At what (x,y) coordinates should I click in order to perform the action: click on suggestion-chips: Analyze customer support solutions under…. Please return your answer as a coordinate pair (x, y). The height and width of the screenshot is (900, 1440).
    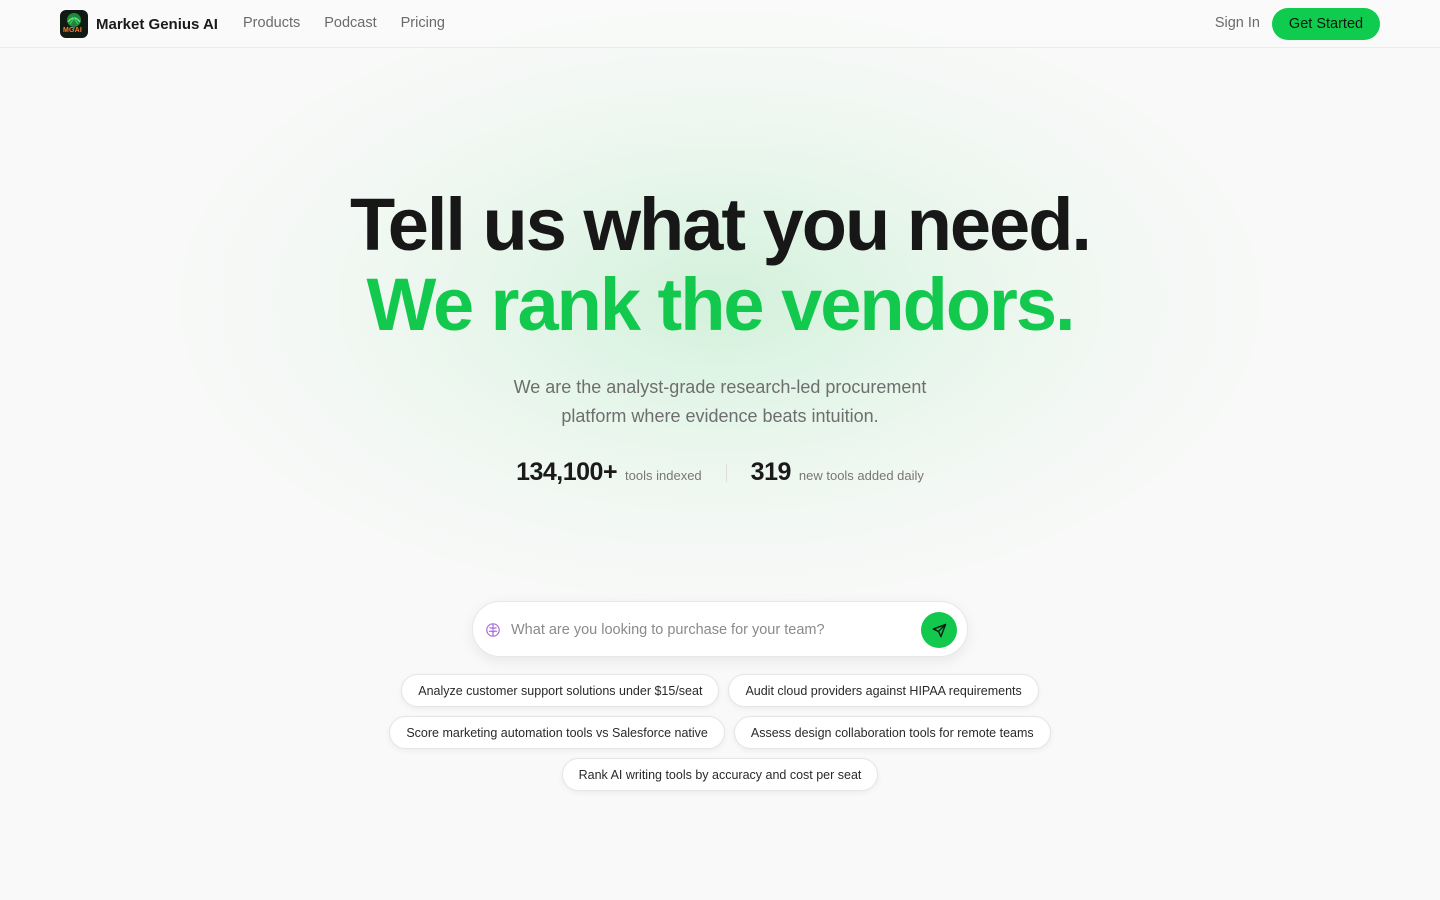
    Looking at the image, I should click on (720, 737).